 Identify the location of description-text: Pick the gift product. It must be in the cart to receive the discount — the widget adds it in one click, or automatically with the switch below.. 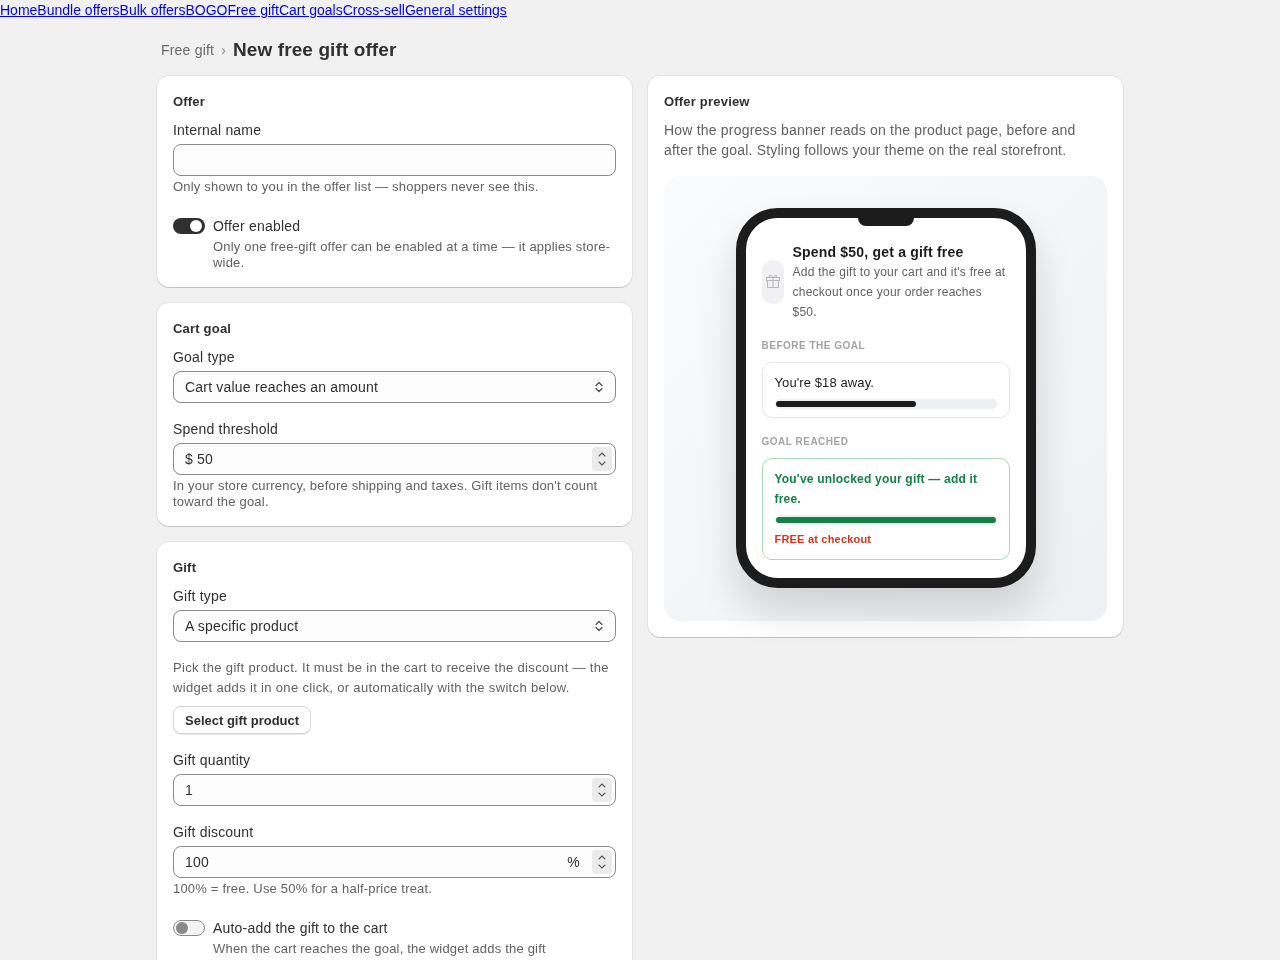
(391, 678).